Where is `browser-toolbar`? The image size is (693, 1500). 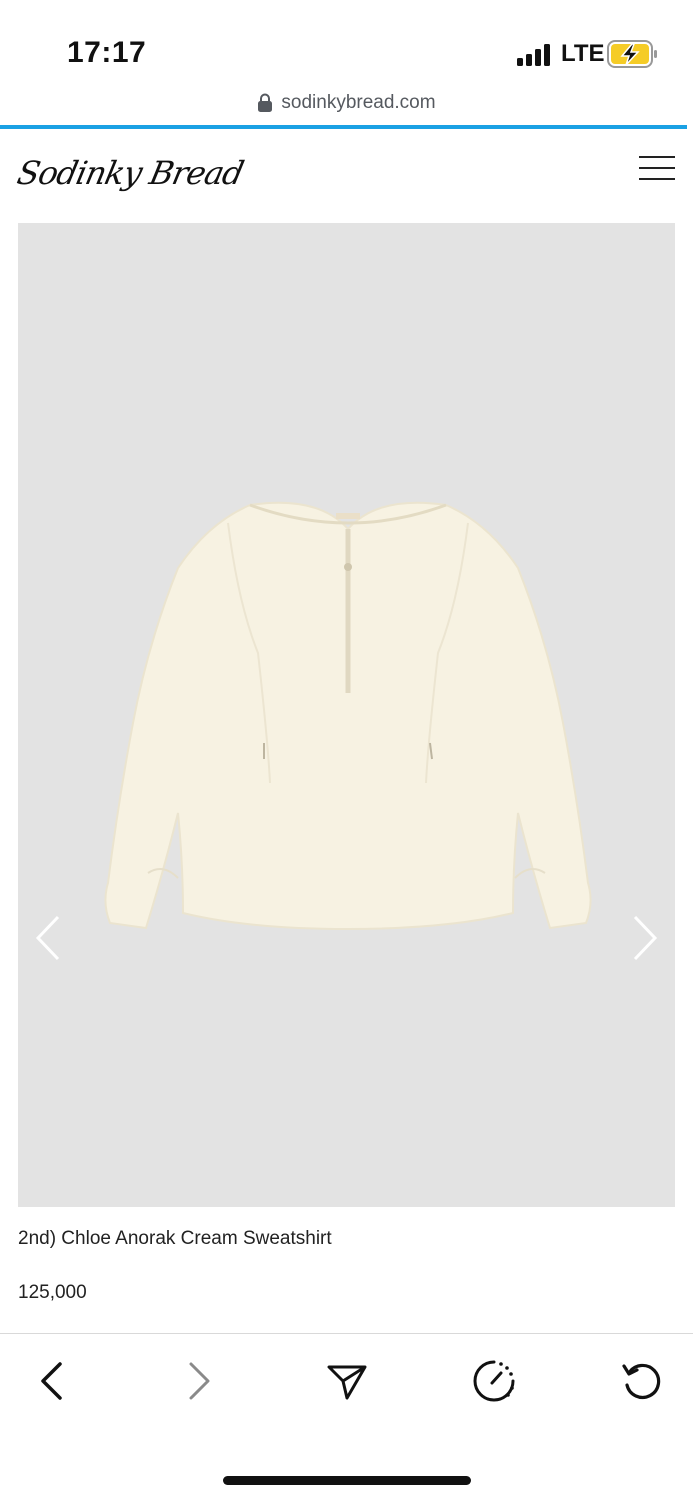
browser-toolbar is located at coordinates (346, 1384).